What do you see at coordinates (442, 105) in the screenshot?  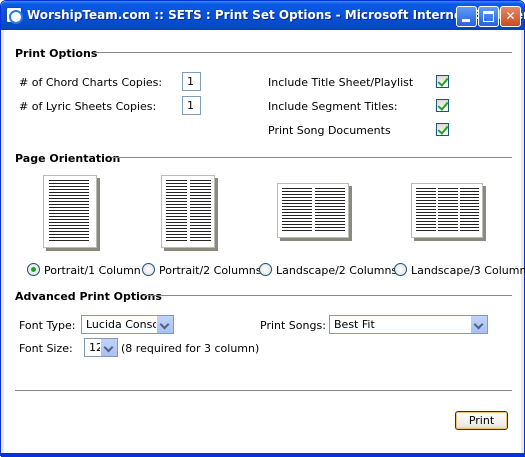 I see `include-segment-checkbox` at bounding box center [442, 105].